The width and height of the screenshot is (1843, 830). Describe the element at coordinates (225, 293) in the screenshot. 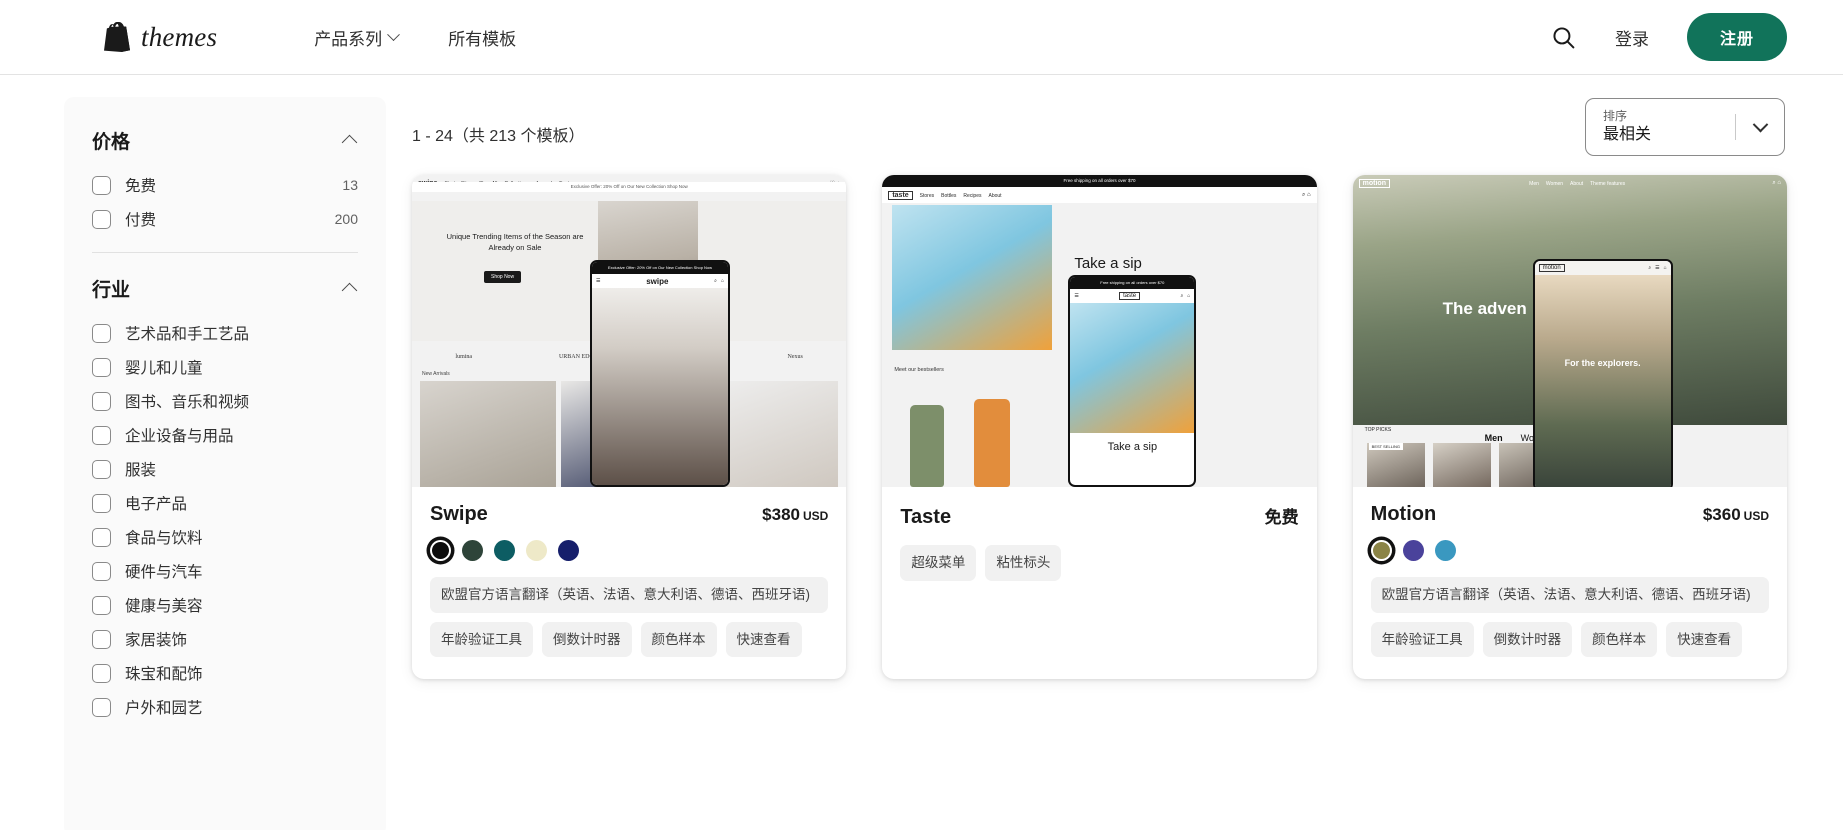

I see `filter-group-industry-header: 行业` at that location.